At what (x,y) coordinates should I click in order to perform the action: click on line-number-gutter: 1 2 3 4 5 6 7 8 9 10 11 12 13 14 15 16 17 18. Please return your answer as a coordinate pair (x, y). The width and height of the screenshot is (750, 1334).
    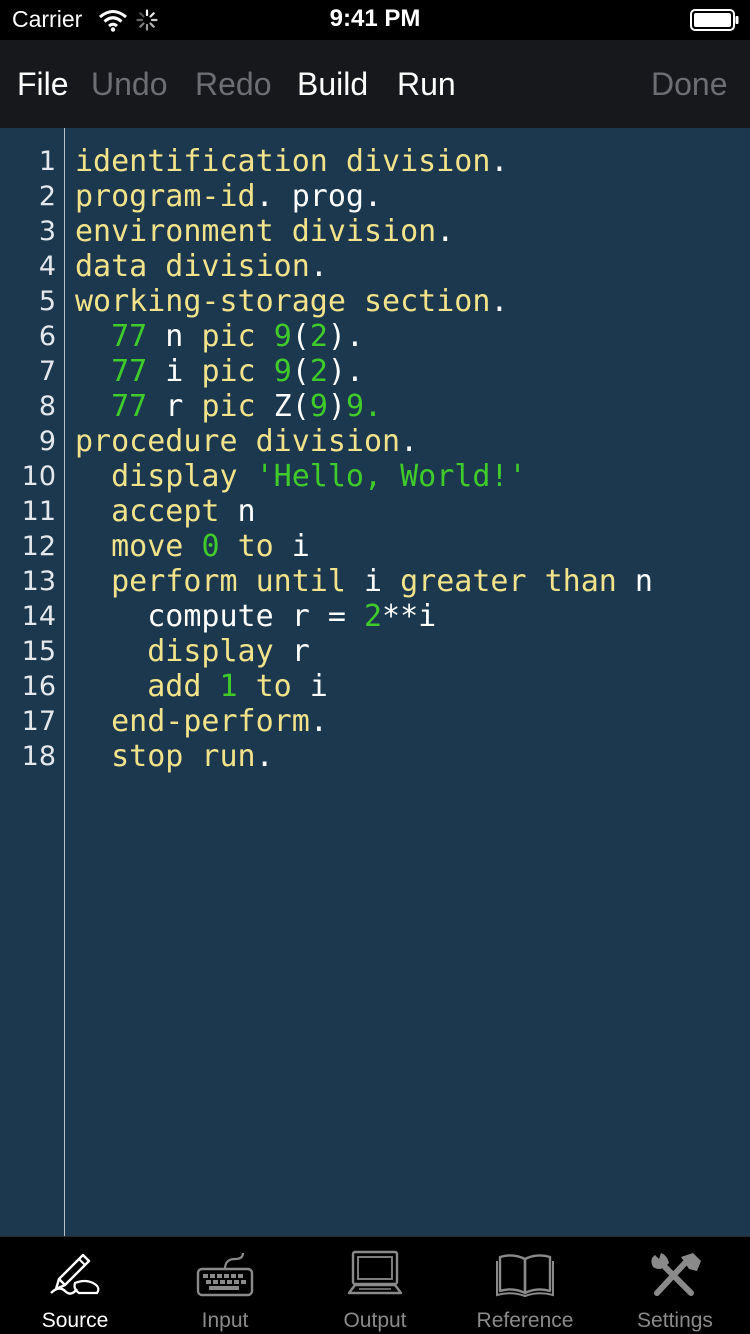
    Looking at the image, I should click on (28, 459).